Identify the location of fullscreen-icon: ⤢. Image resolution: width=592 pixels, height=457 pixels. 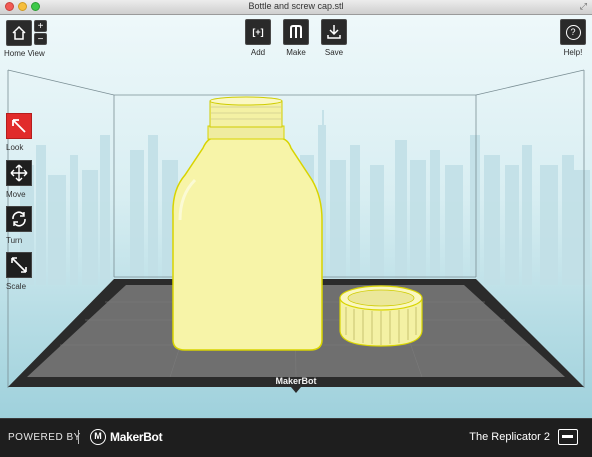
(583, 6).